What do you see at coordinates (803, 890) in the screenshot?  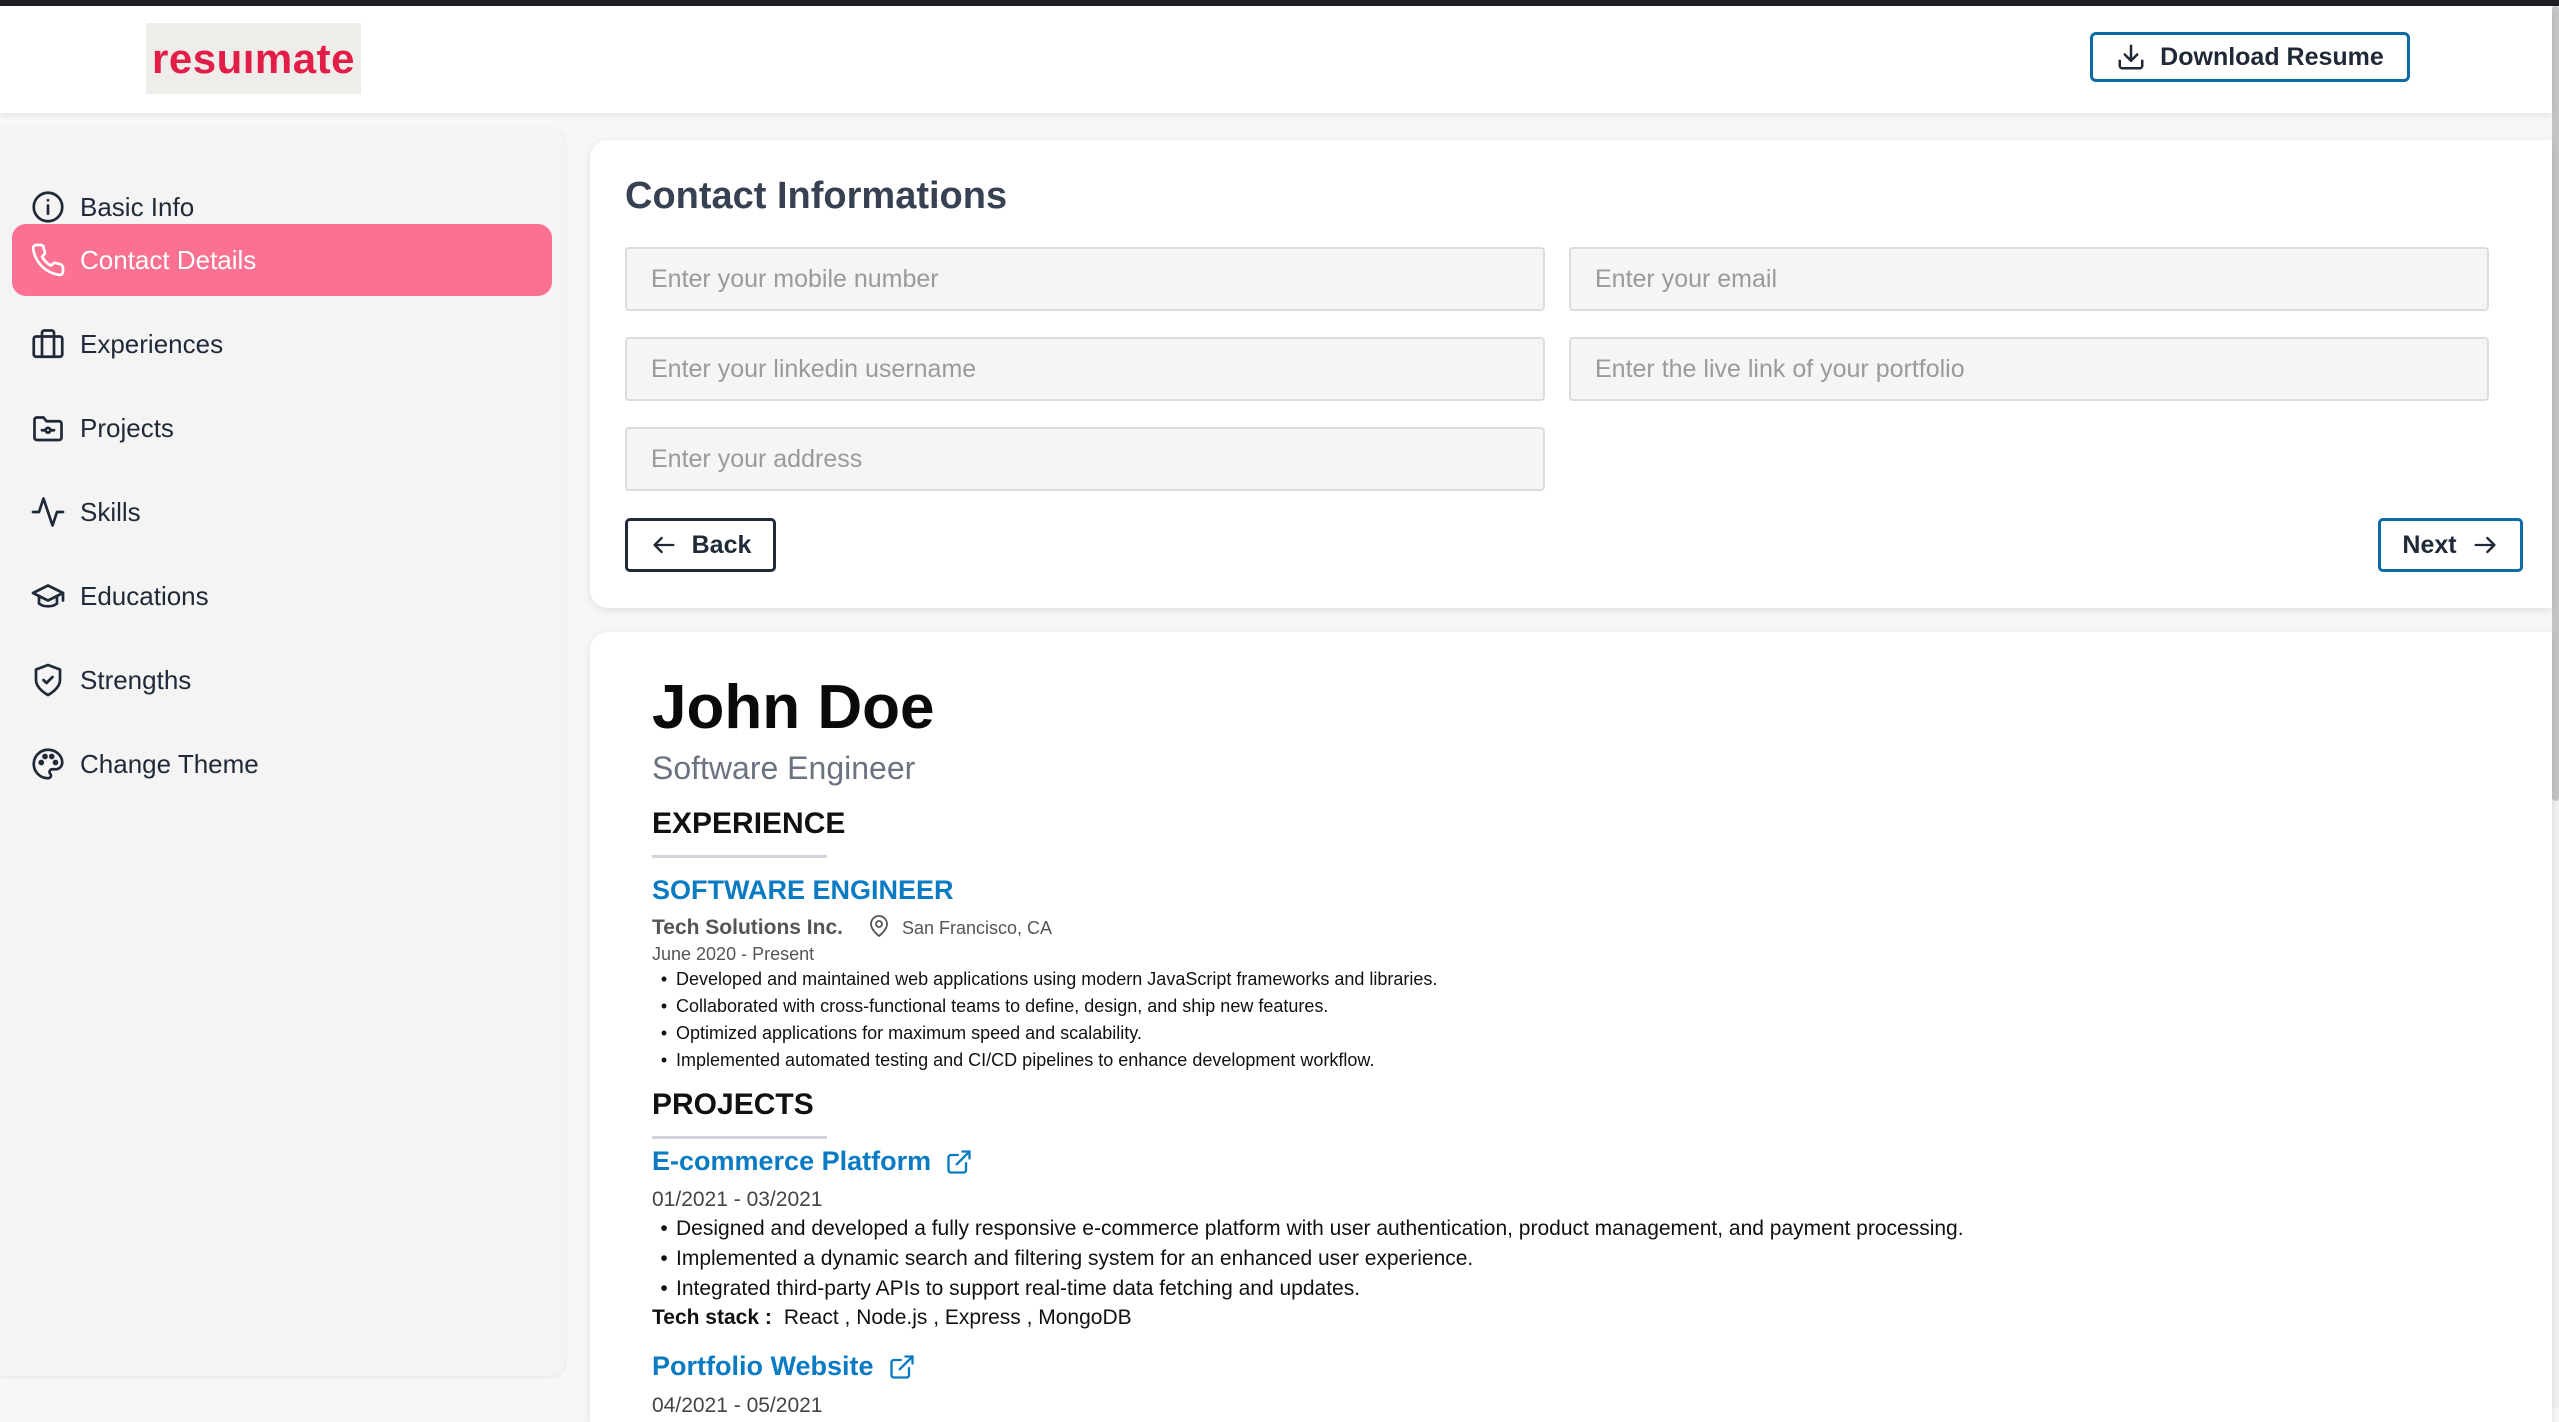 I see `job-title: SOFTWARE ENGINEER` at bounding box center [803, 890].